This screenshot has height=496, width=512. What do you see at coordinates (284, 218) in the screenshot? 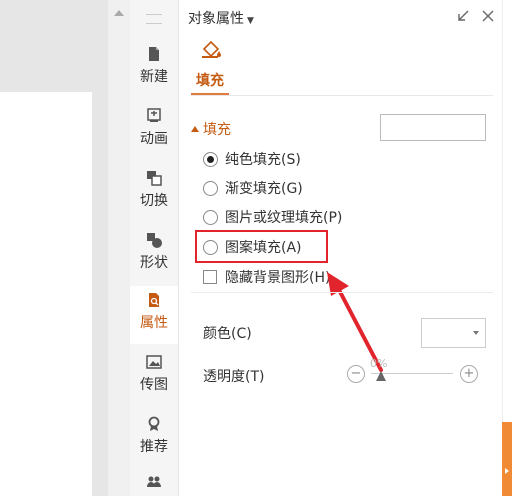
I see `radio-label: 图片或纹理填充(P)` at bounding box center [284, 218].